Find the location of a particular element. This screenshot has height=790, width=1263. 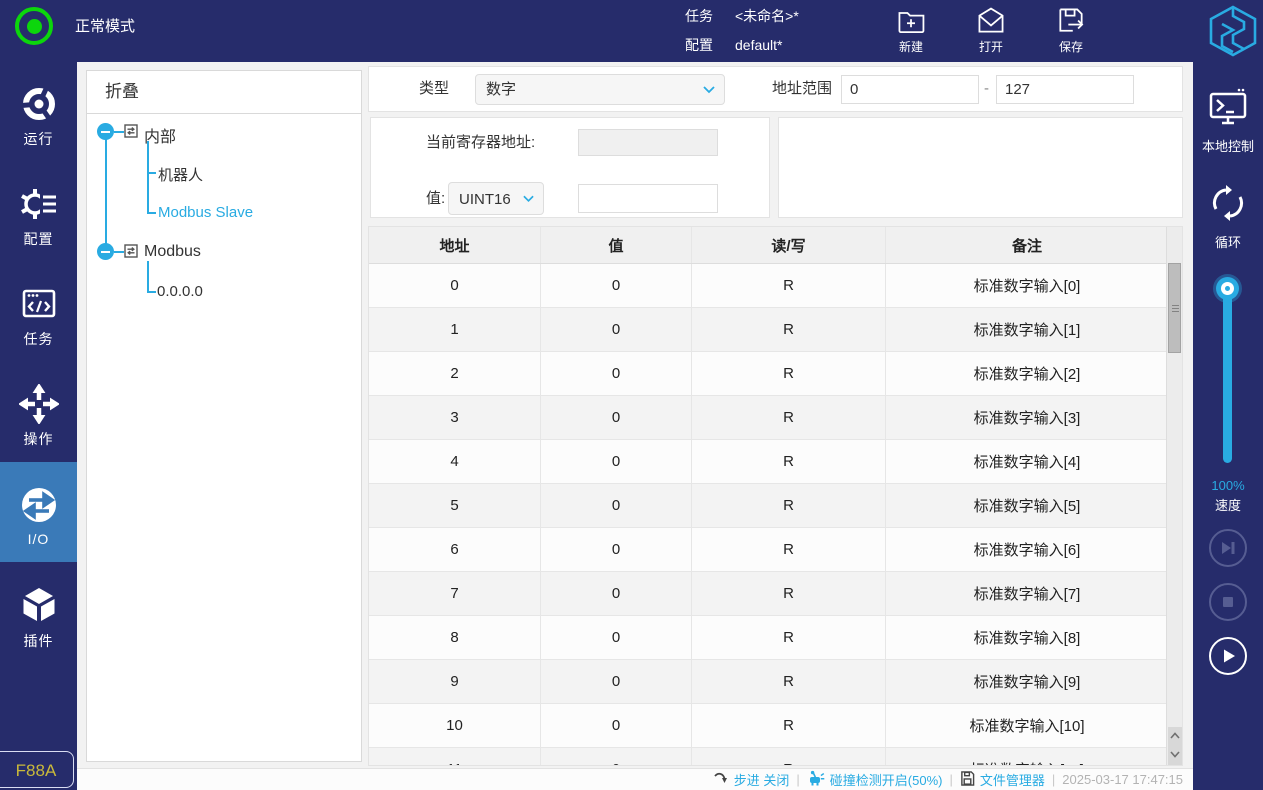

tree-collapse-toggle-modbus is located at coordinates (105, 251).